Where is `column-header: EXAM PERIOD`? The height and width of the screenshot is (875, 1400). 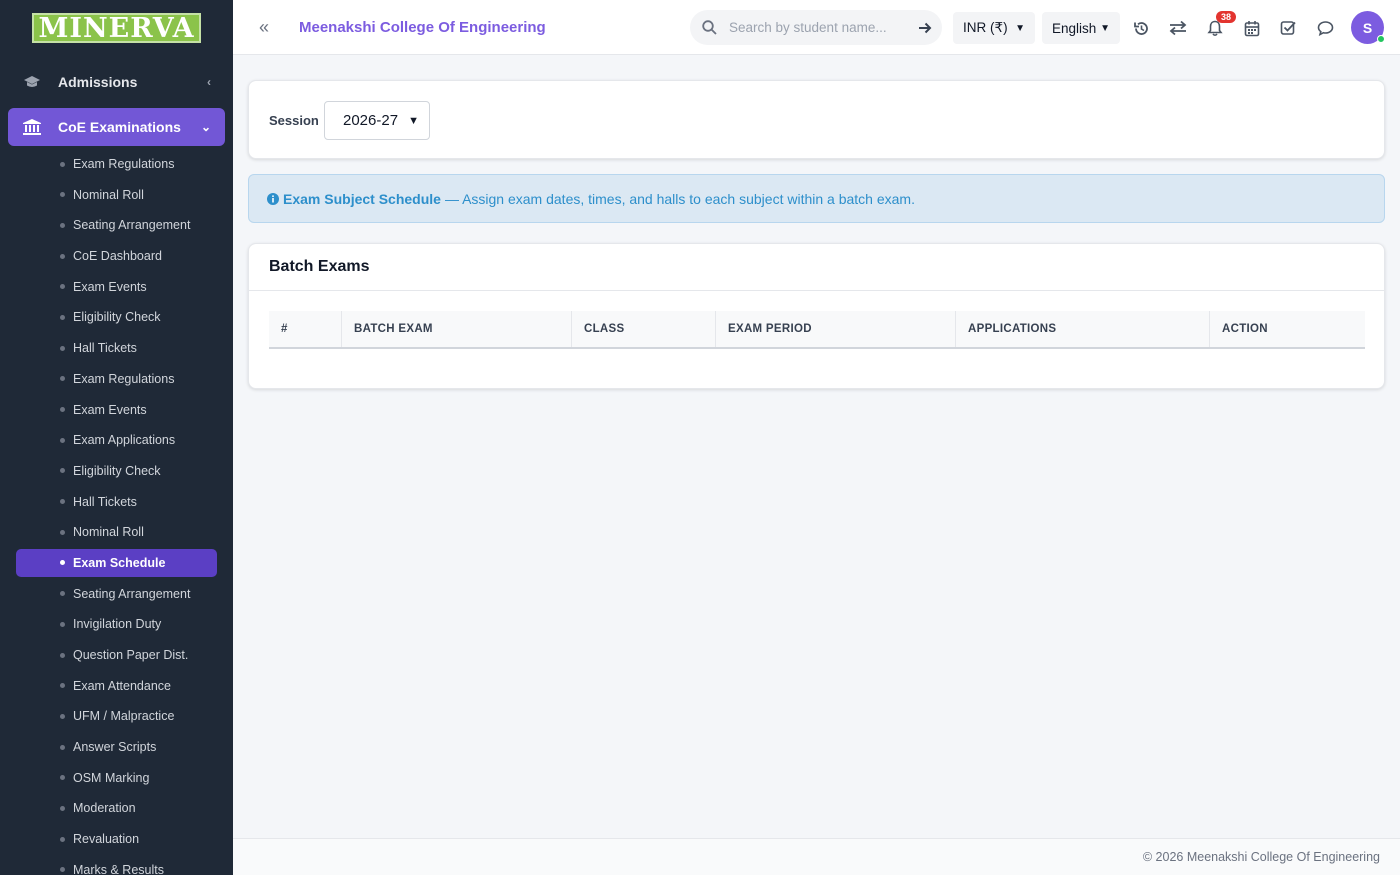
column-header: EXAM PERIOD is located at coordinates (836, 329).